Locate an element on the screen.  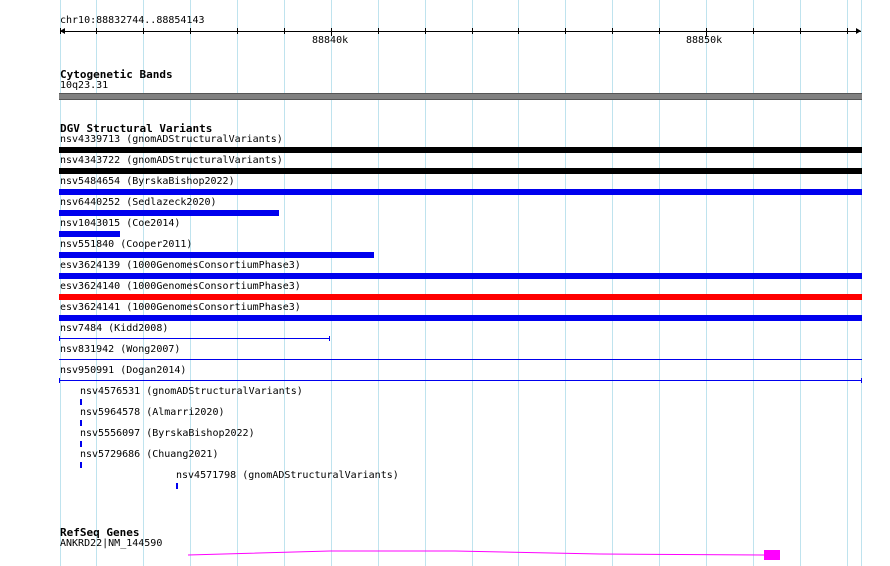
cytoband-label: 10q23.31 is located at coordinates (84, 85).